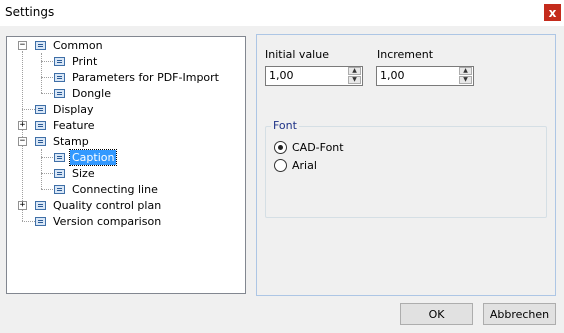  Describe the element at coordinates (74, 125) in the screenshot. I see `tree-item-feature: Feature` at that location.